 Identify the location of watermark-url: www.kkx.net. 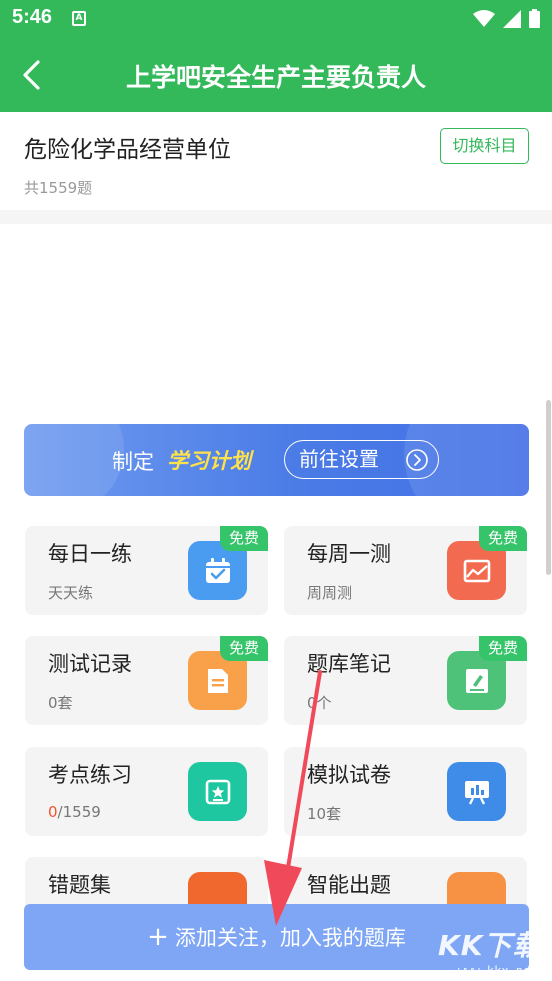
(498, 971).